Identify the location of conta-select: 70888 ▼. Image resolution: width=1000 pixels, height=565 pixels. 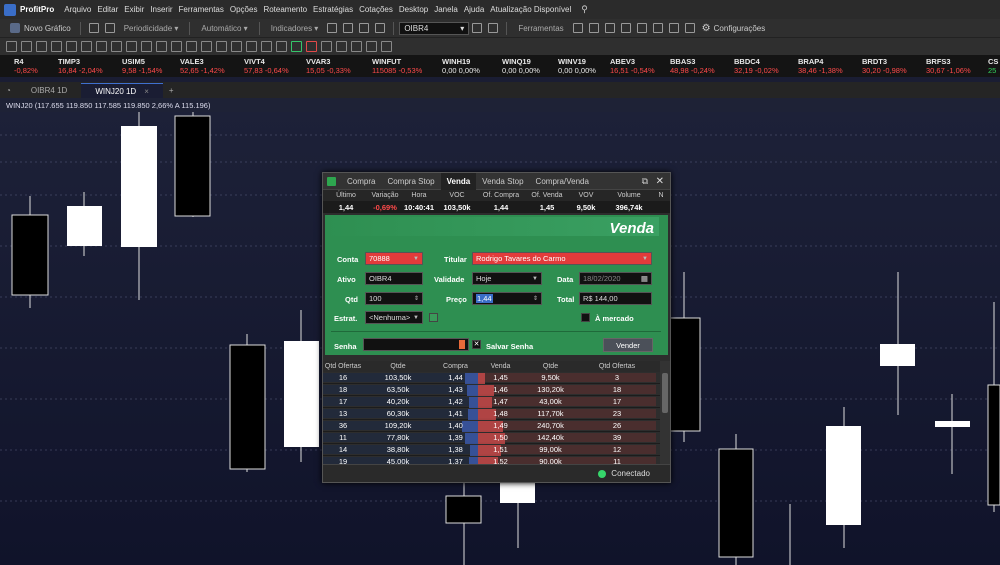
(394, 258).